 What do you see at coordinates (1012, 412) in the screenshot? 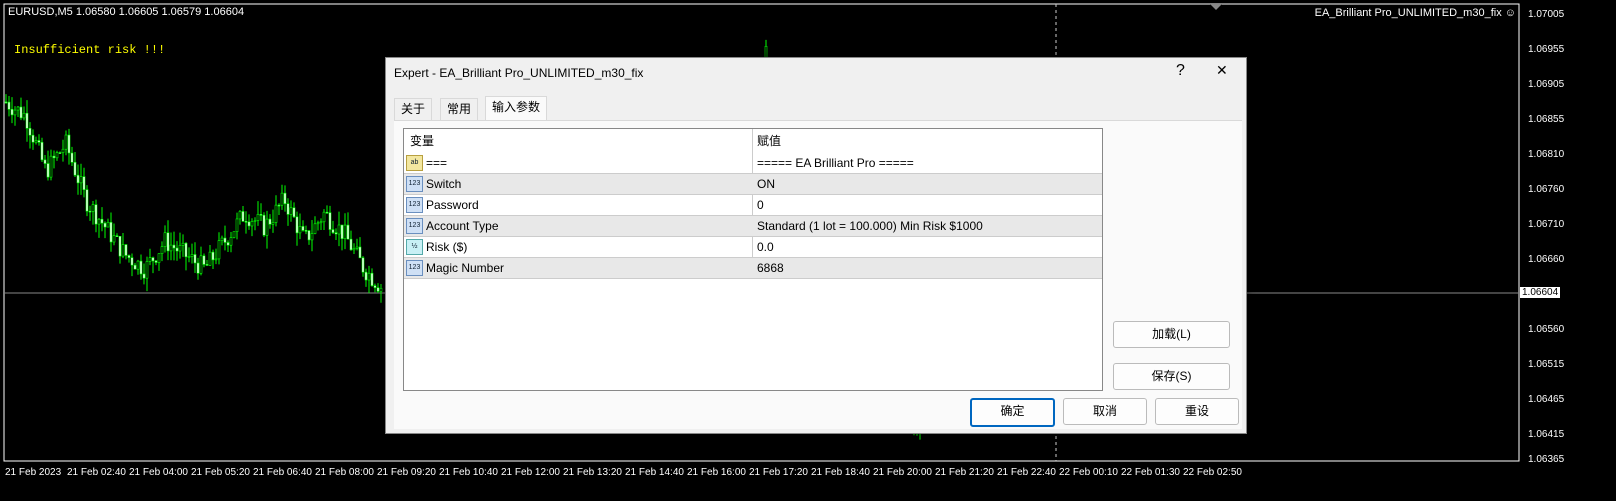
I see `ok-button: 确定` at bounding box center [1012, 412].